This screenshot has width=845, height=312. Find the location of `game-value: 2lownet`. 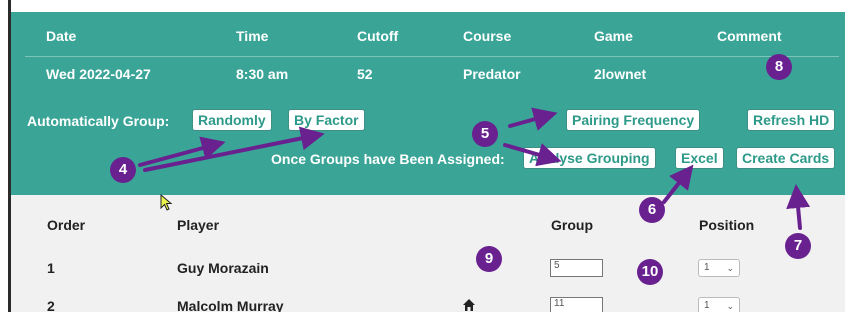

game-value: 2lownet is located at coordinates (620, 74).